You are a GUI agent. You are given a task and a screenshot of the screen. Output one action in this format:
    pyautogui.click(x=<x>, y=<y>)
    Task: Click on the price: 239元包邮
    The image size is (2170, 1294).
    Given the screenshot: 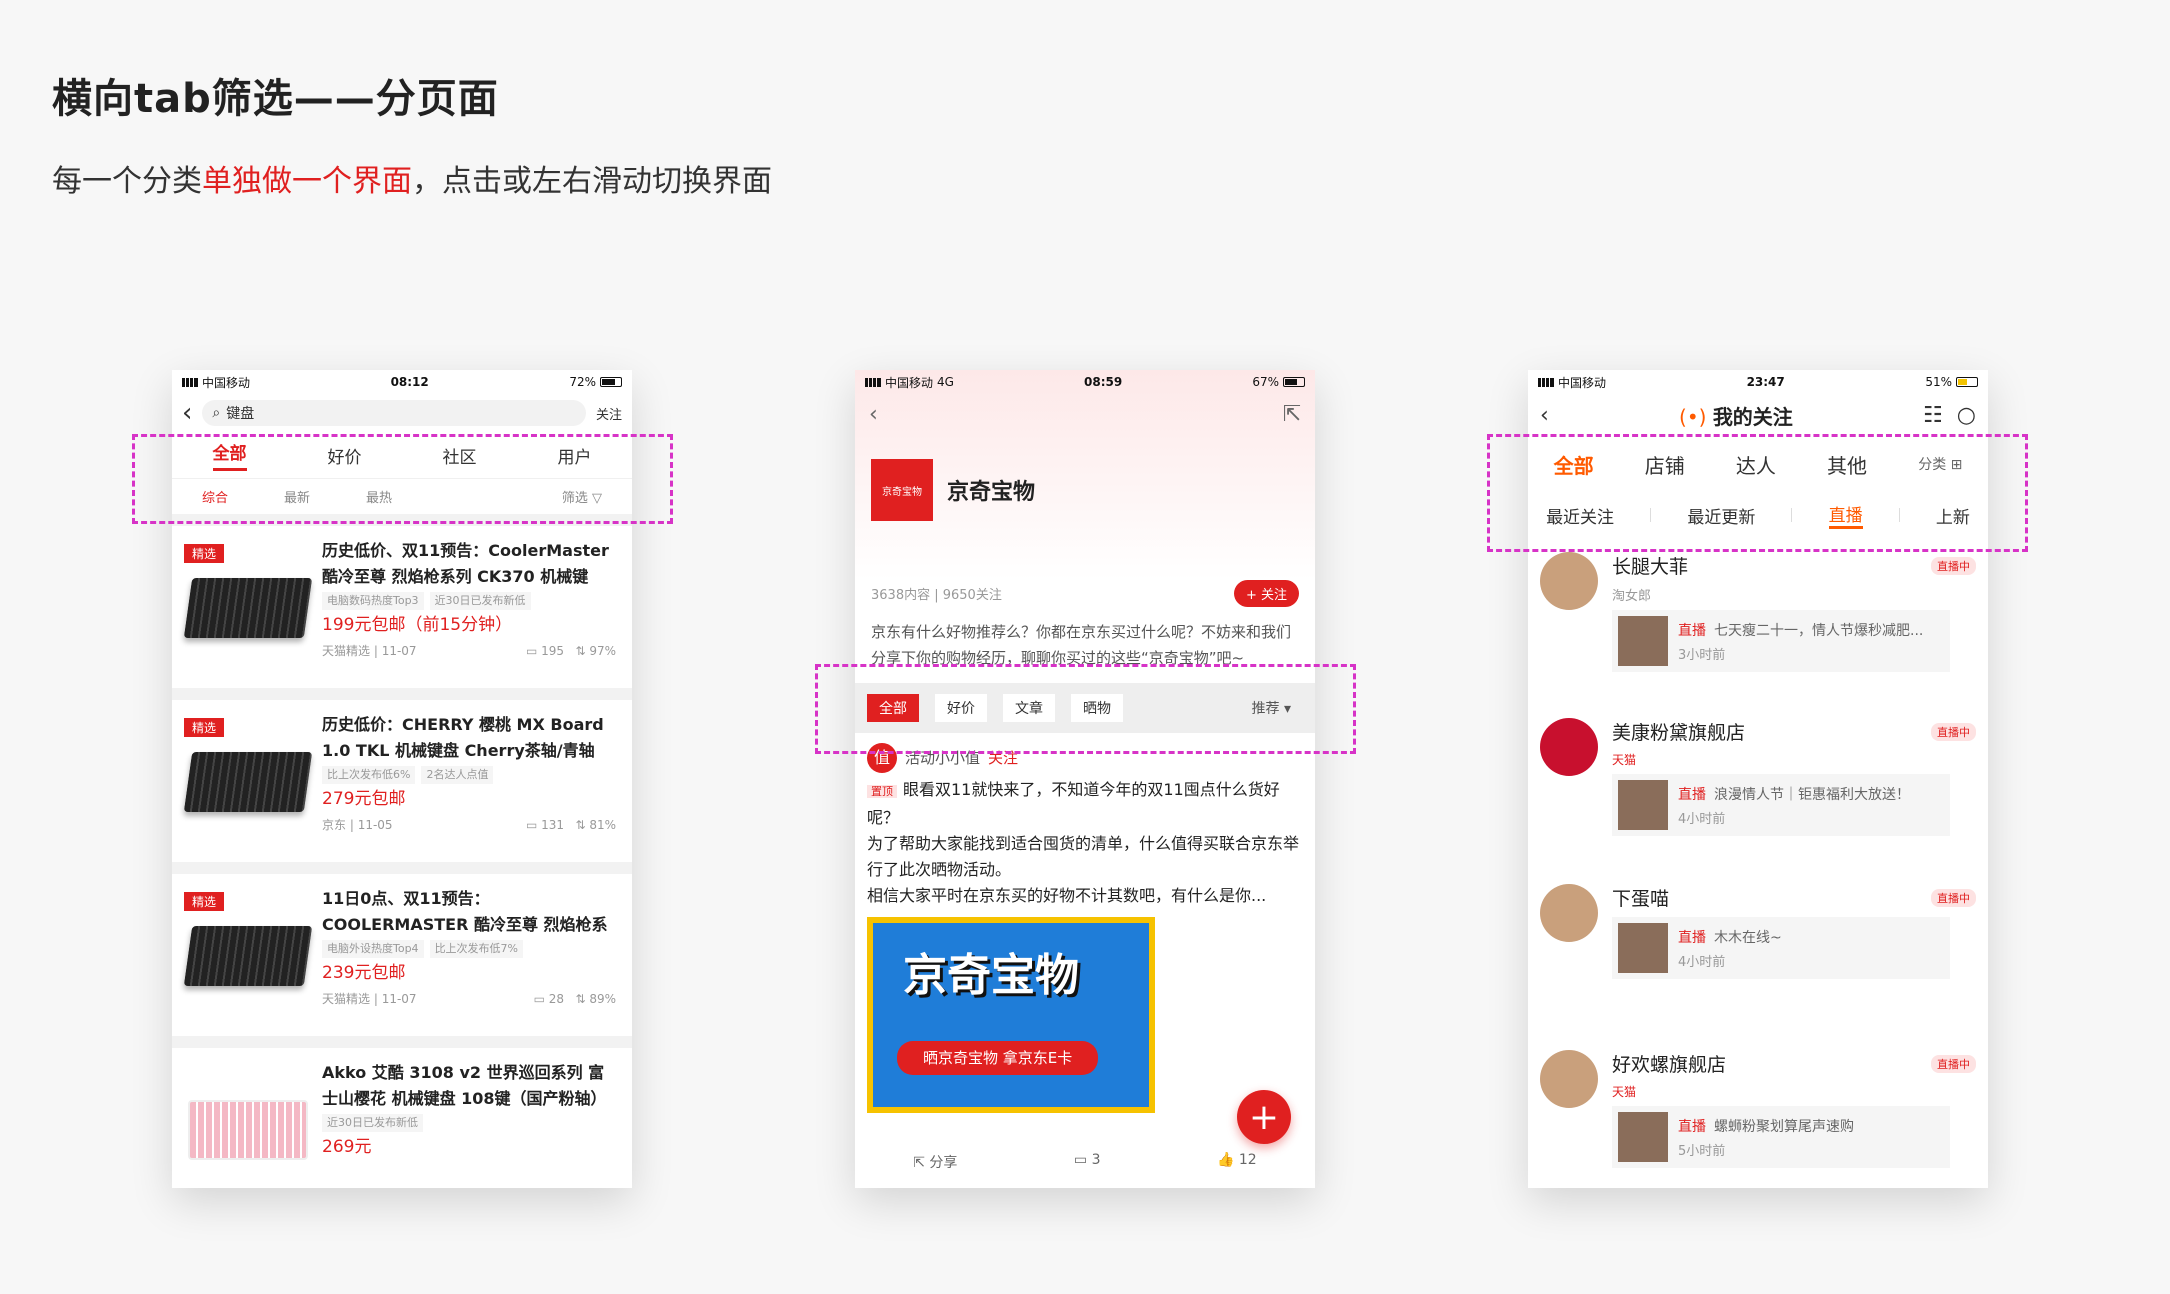 What is the action you would take?
    pyautogui.click(x=364, y=973)
    